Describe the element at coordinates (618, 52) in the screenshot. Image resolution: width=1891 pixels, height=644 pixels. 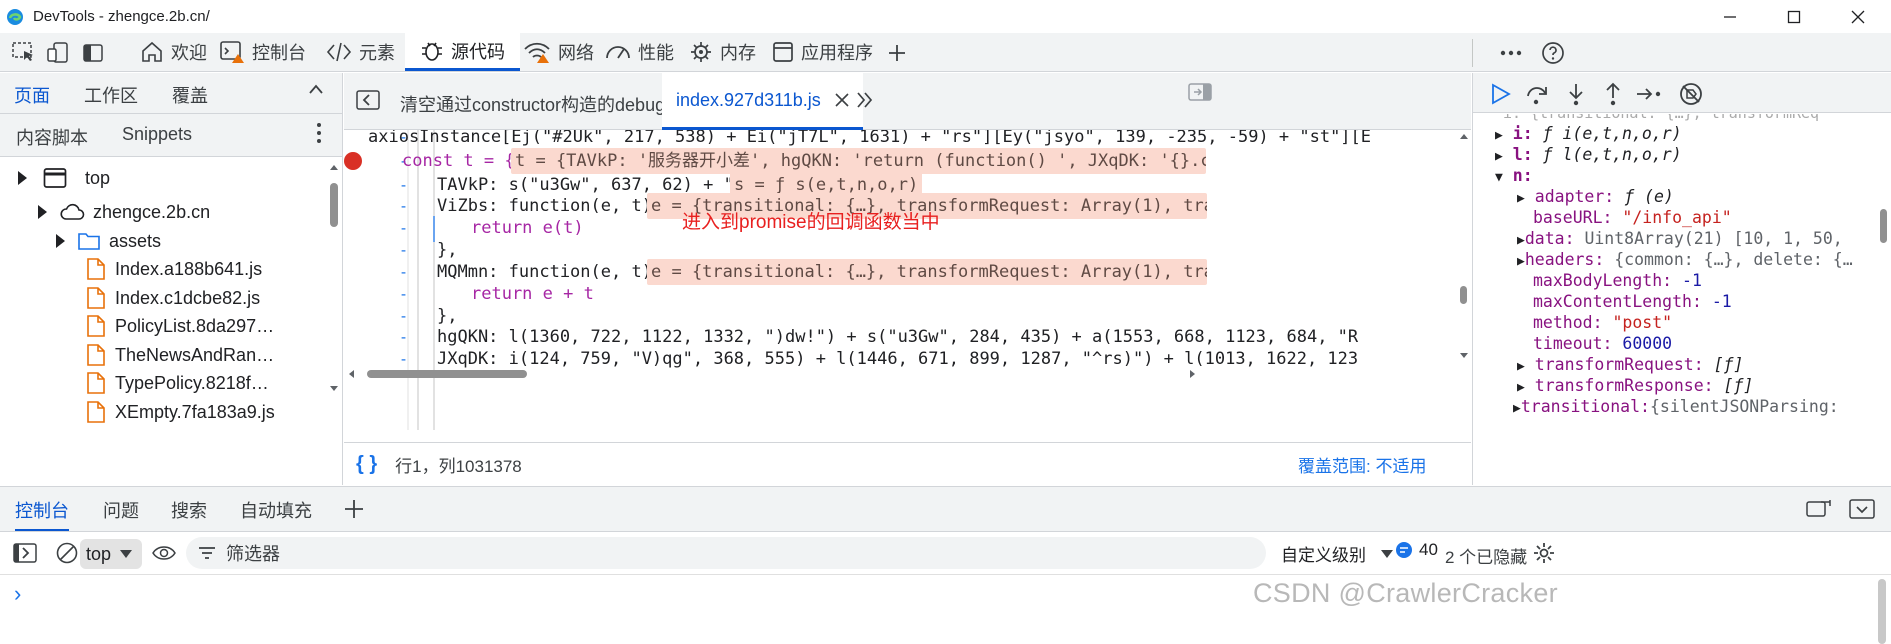
I see `performance-icon` at that location.